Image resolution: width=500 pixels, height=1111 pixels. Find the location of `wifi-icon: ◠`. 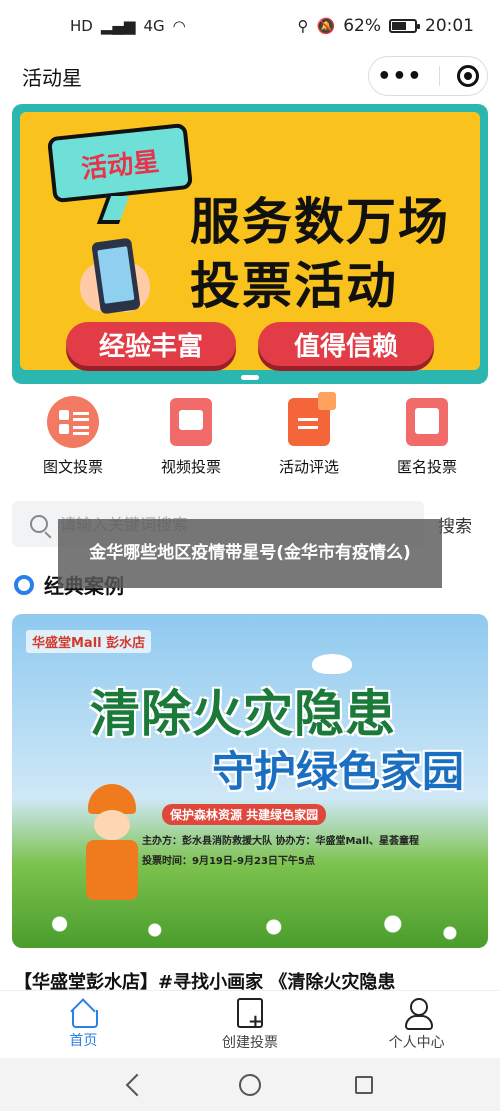

wifi-icon: ◠ is located at coordinates (179, 25).